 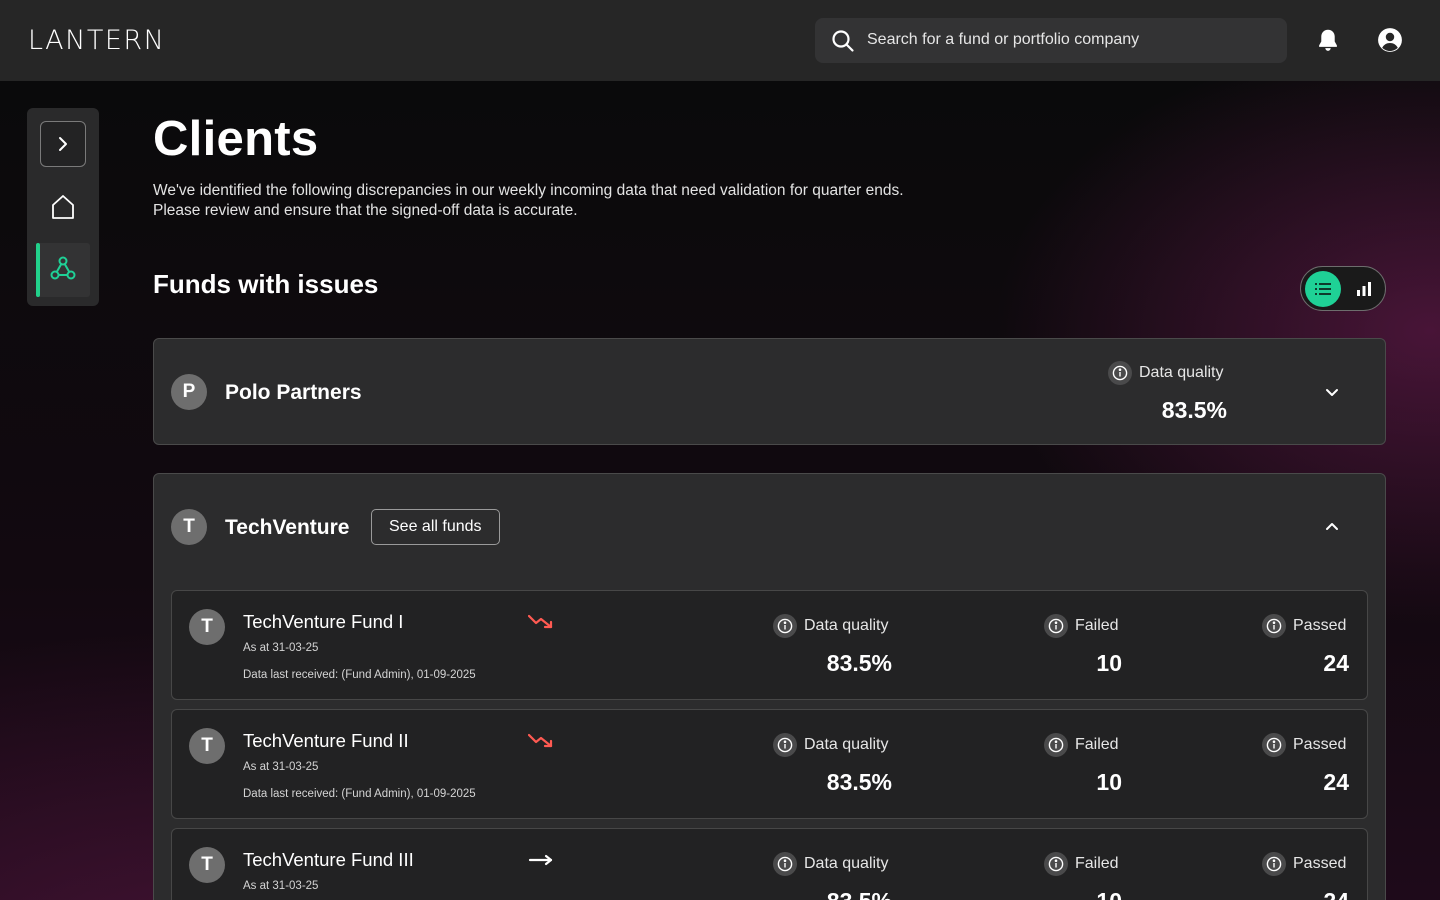 I want to click on search-bar: Search for a fund or portfolio company, so click(x=1051, y=40).